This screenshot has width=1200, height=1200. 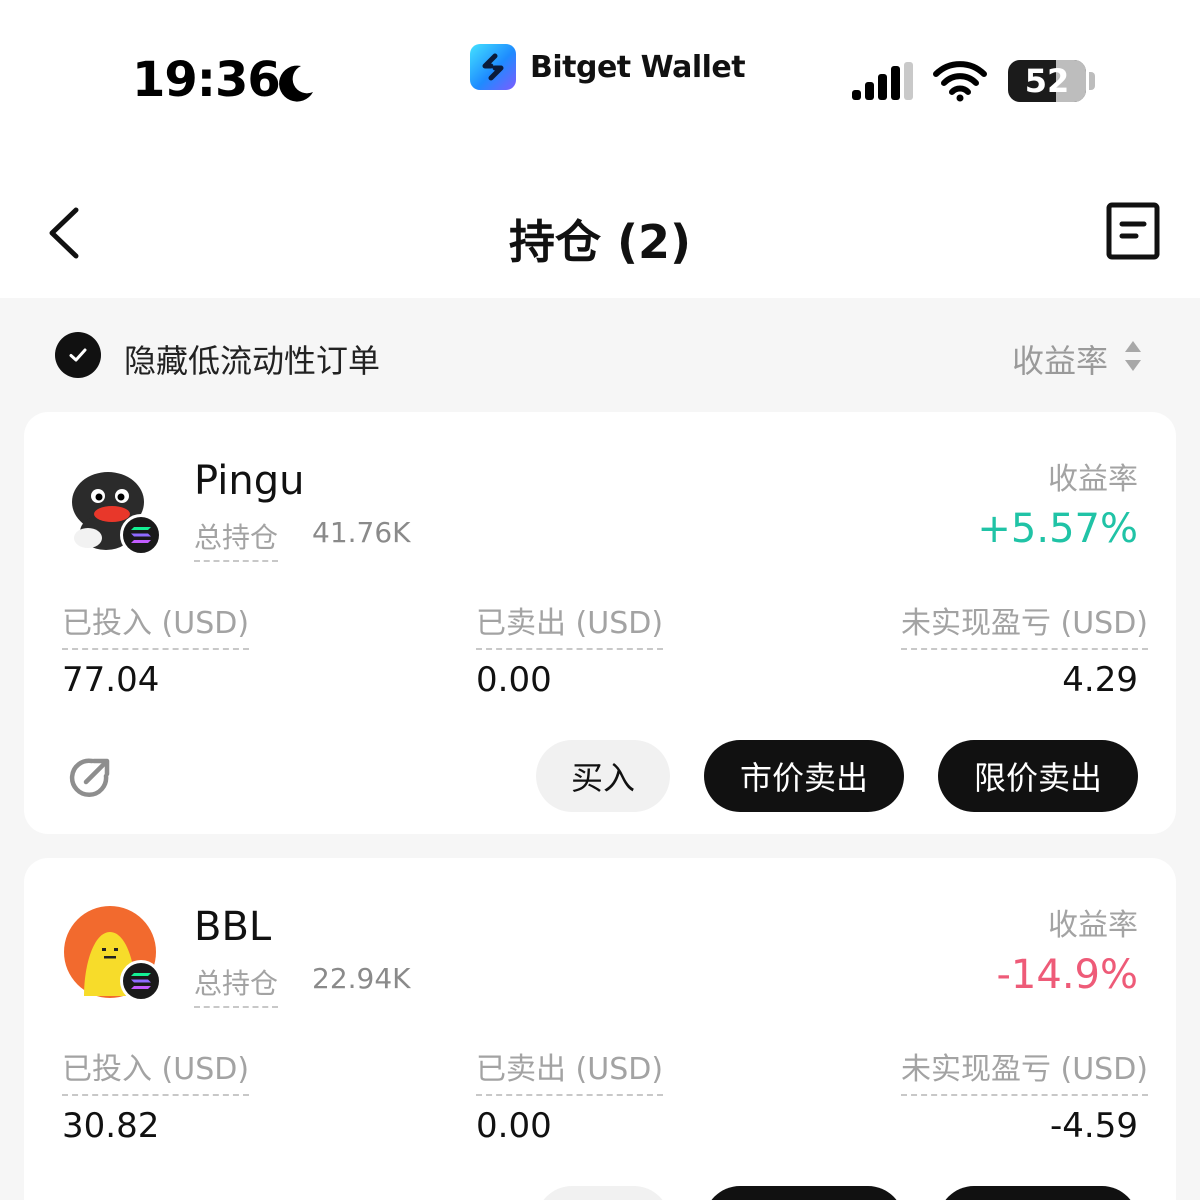 What do you see at coordinates (1133, 231) in the screenshot?
I see `document-icon` at bounding box center [1133, 231].